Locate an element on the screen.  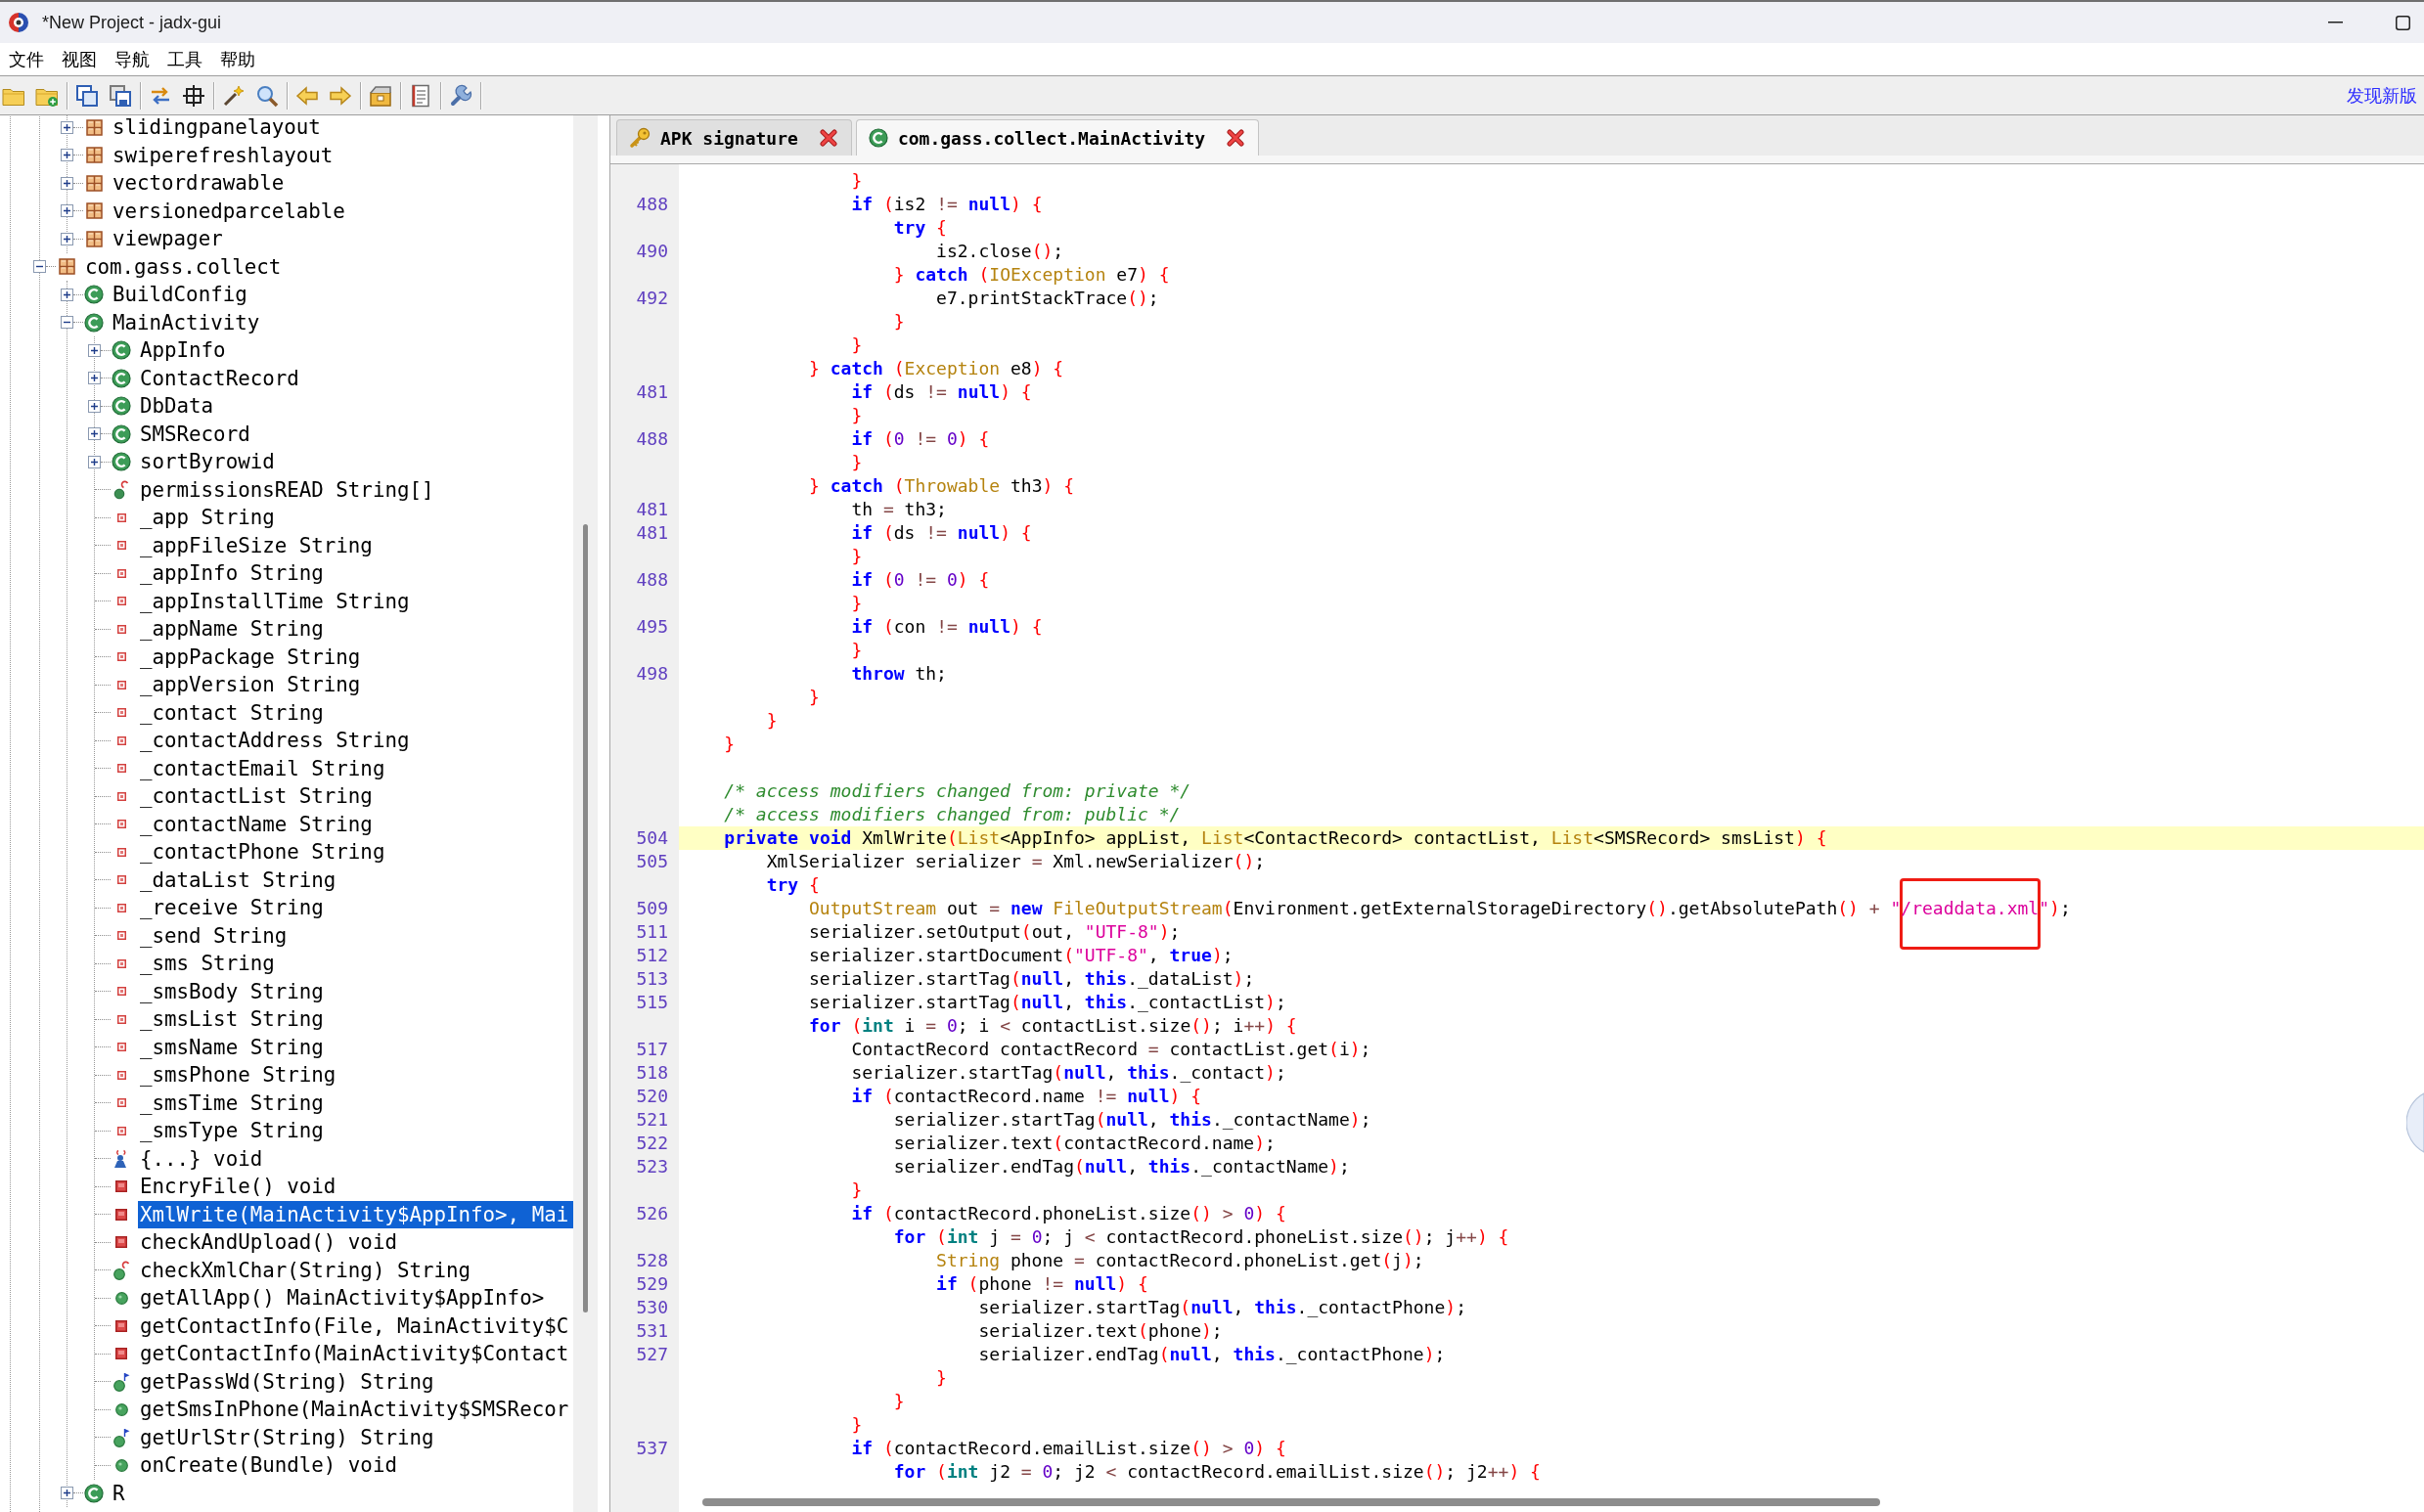
tree-item: _smsBody String is located at coordinates (232, 991).